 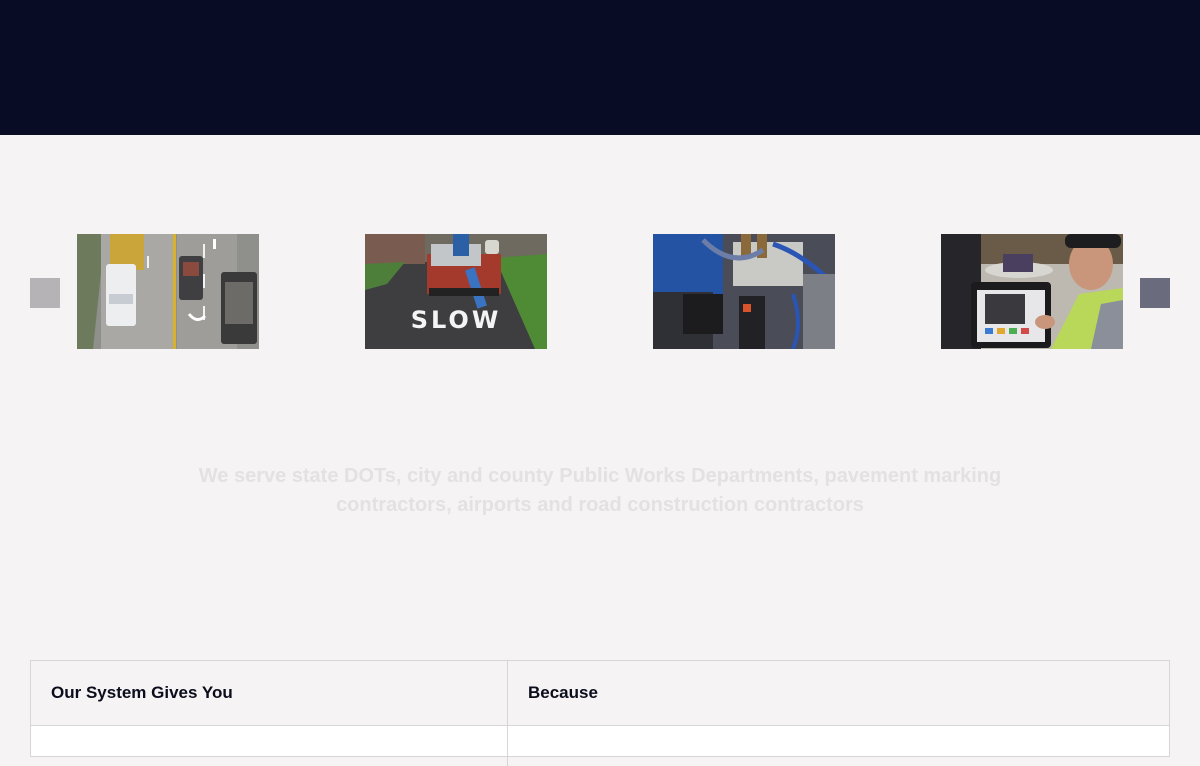 I want to click on table-row, so click(x=600, y=746).